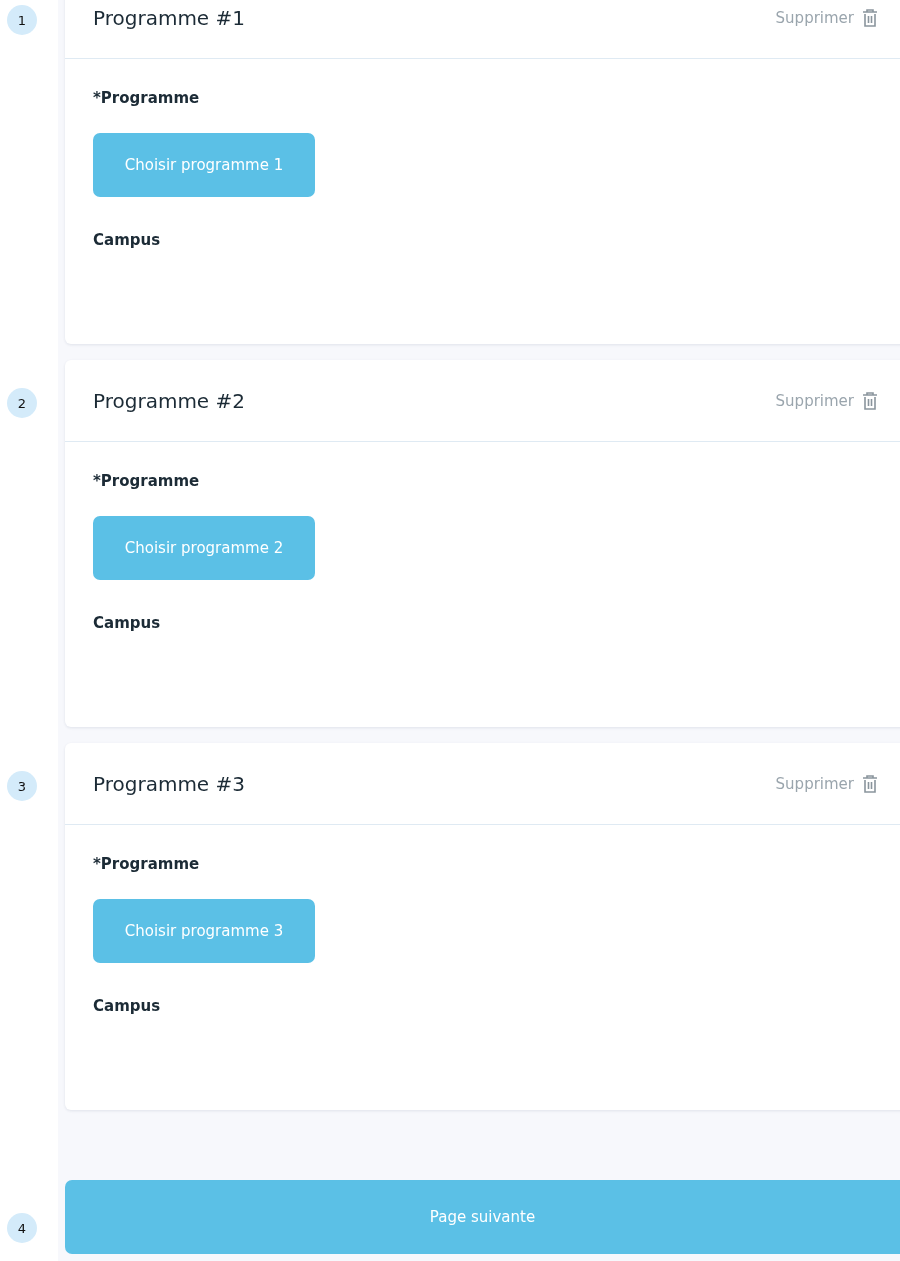 This screenshot has height=1261, width=900. Describe the element at coordinates (204, 548) in the screenshot. I see `choose-programme-button: Choisir programme 2` at that location.